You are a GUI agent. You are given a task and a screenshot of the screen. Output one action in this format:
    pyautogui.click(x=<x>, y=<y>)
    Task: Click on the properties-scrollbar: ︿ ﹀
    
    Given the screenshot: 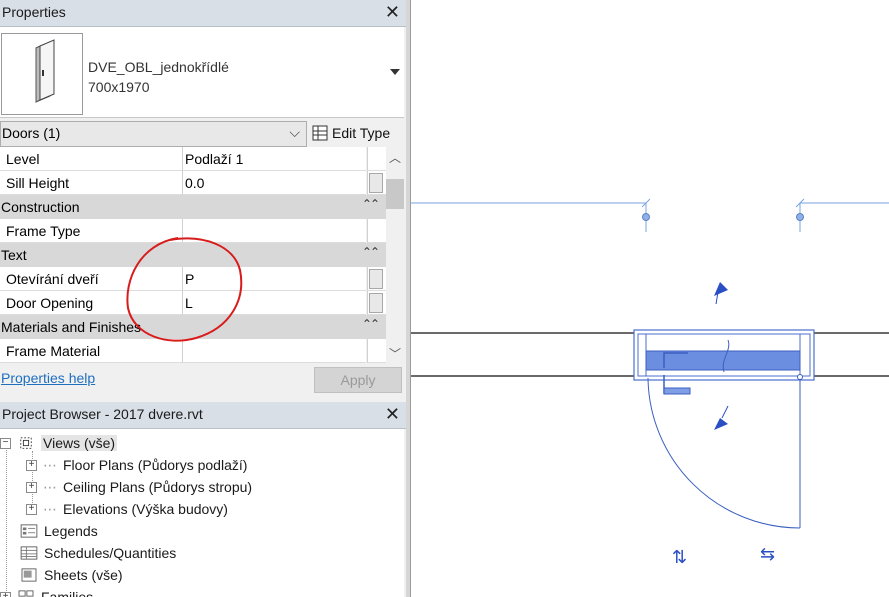 What is the action you would take?
    pyautogui.click(x=395, y=255)
    